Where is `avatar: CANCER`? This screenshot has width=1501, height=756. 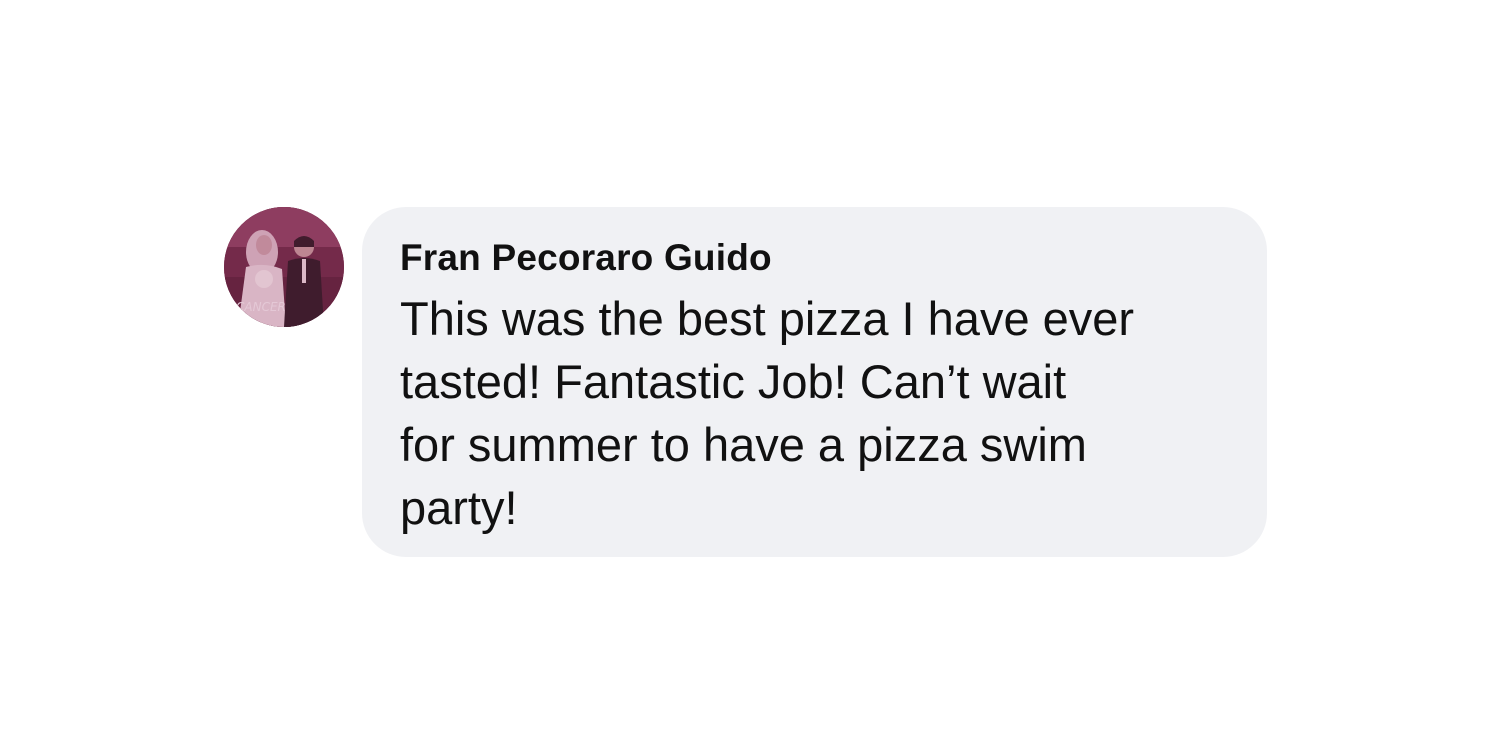
avatar: CANCER is located at coordinates (284, 267).